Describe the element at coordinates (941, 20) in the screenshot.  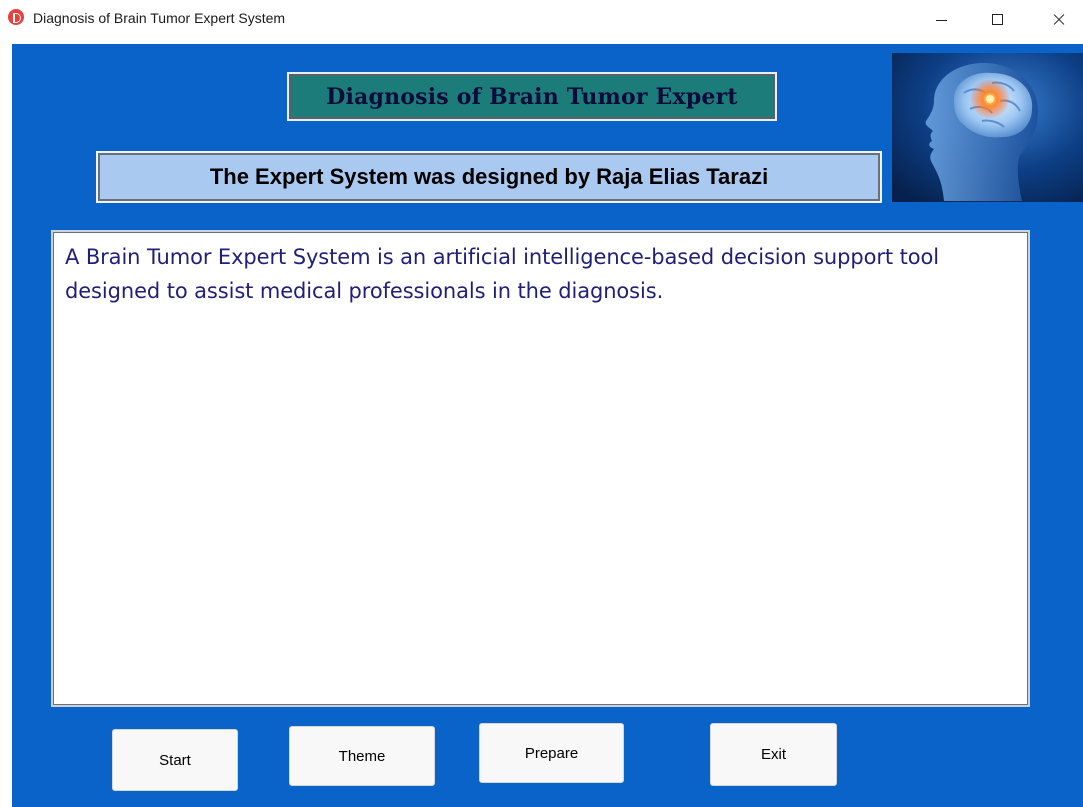
I see `minimize-icon` at that location.